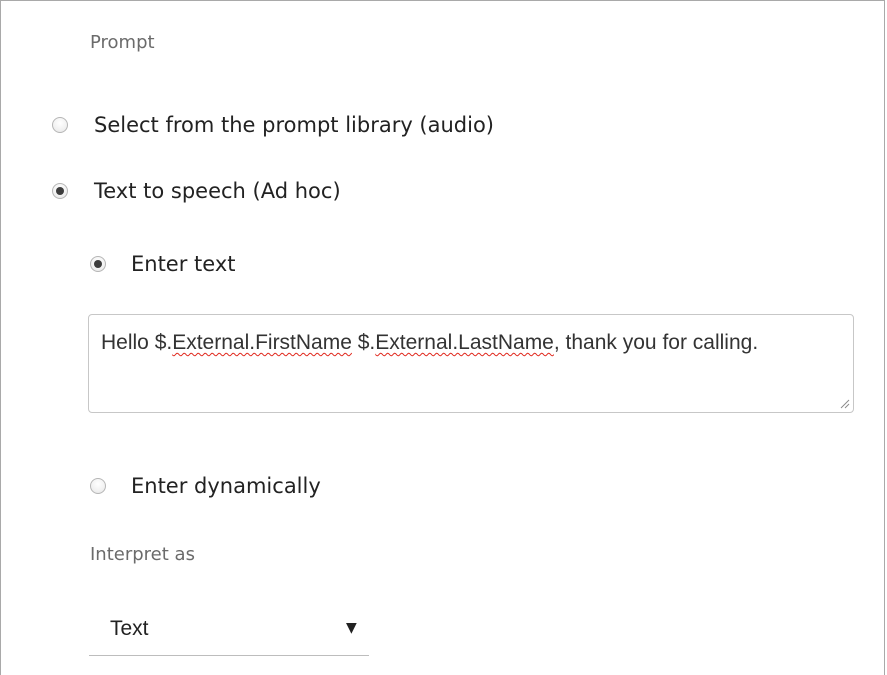  I want to click on radio-text-to-speech-label: Text to speech (Ad hoc), so click(217, 191).